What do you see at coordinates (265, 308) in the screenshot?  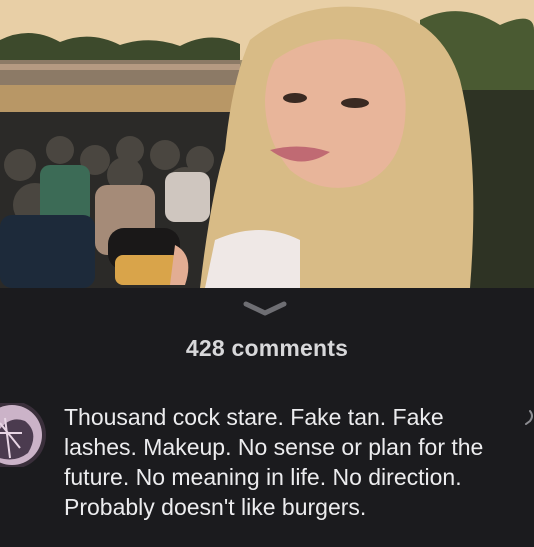 I see `chevron-down-icon` at bounding box center [265, 308].